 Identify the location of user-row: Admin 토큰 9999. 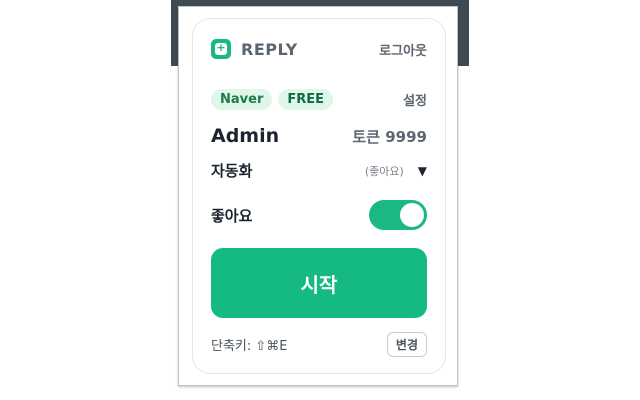
(319, 136).